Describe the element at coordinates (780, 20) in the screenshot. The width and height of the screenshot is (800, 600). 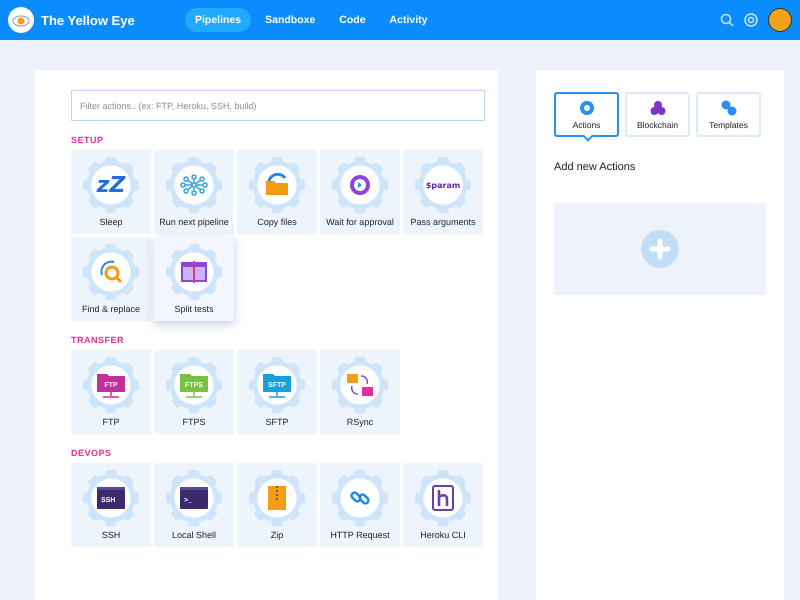
I see `avatar` at that location.